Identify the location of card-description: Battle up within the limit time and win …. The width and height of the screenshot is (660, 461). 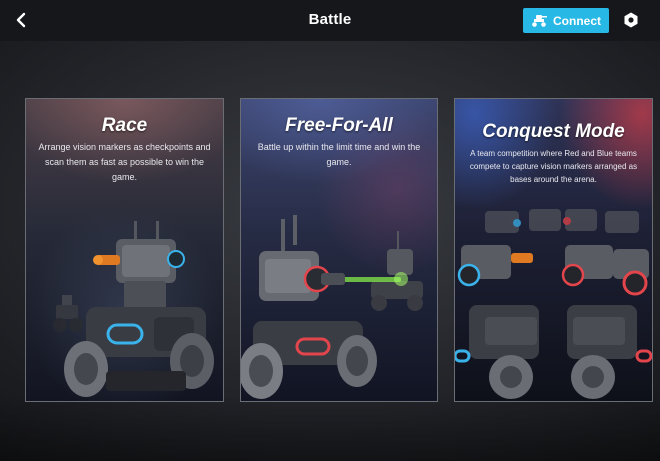
(339, 154).